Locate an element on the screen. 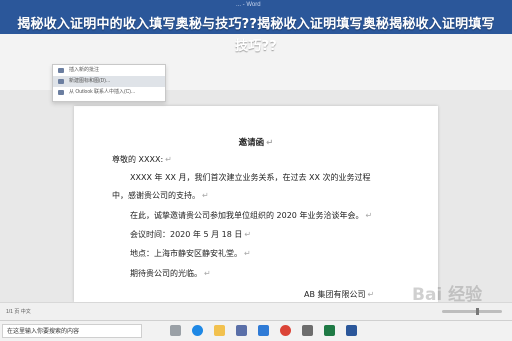 The image size is (512, 341). chart-icon is located at coordinates (61, 81).